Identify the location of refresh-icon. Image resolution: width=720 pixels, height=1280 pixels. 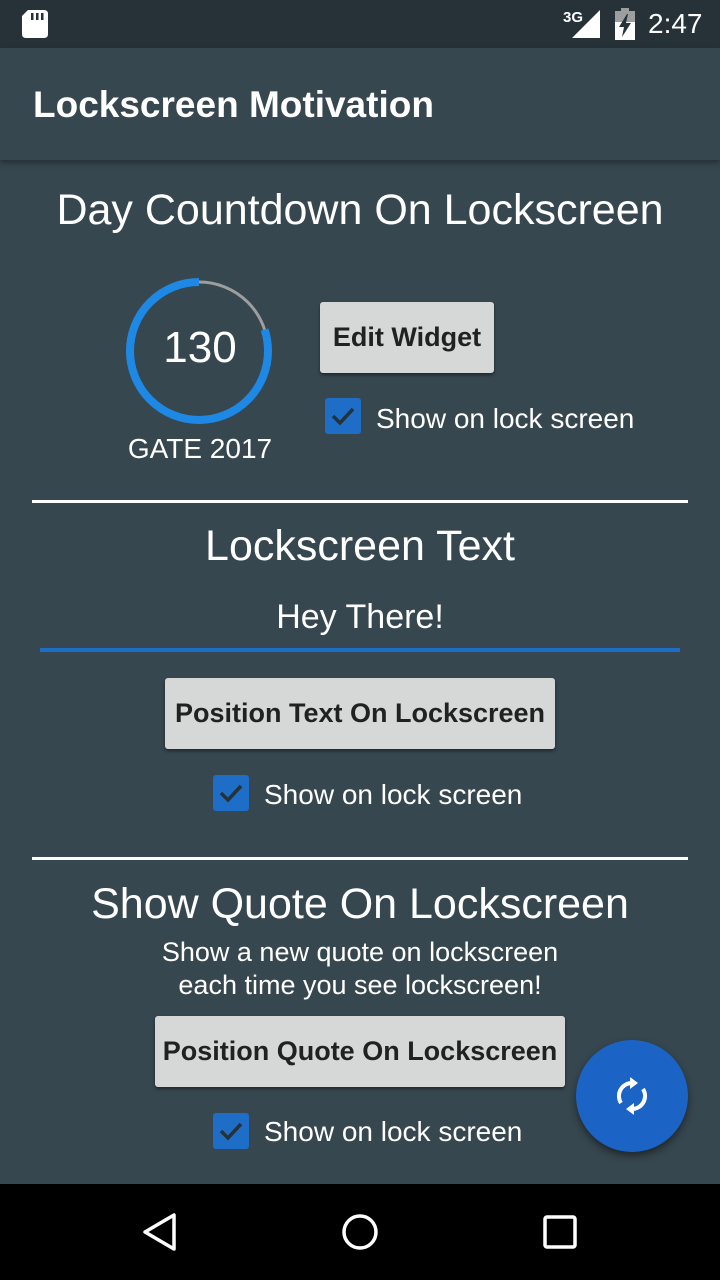
(632, 1096).